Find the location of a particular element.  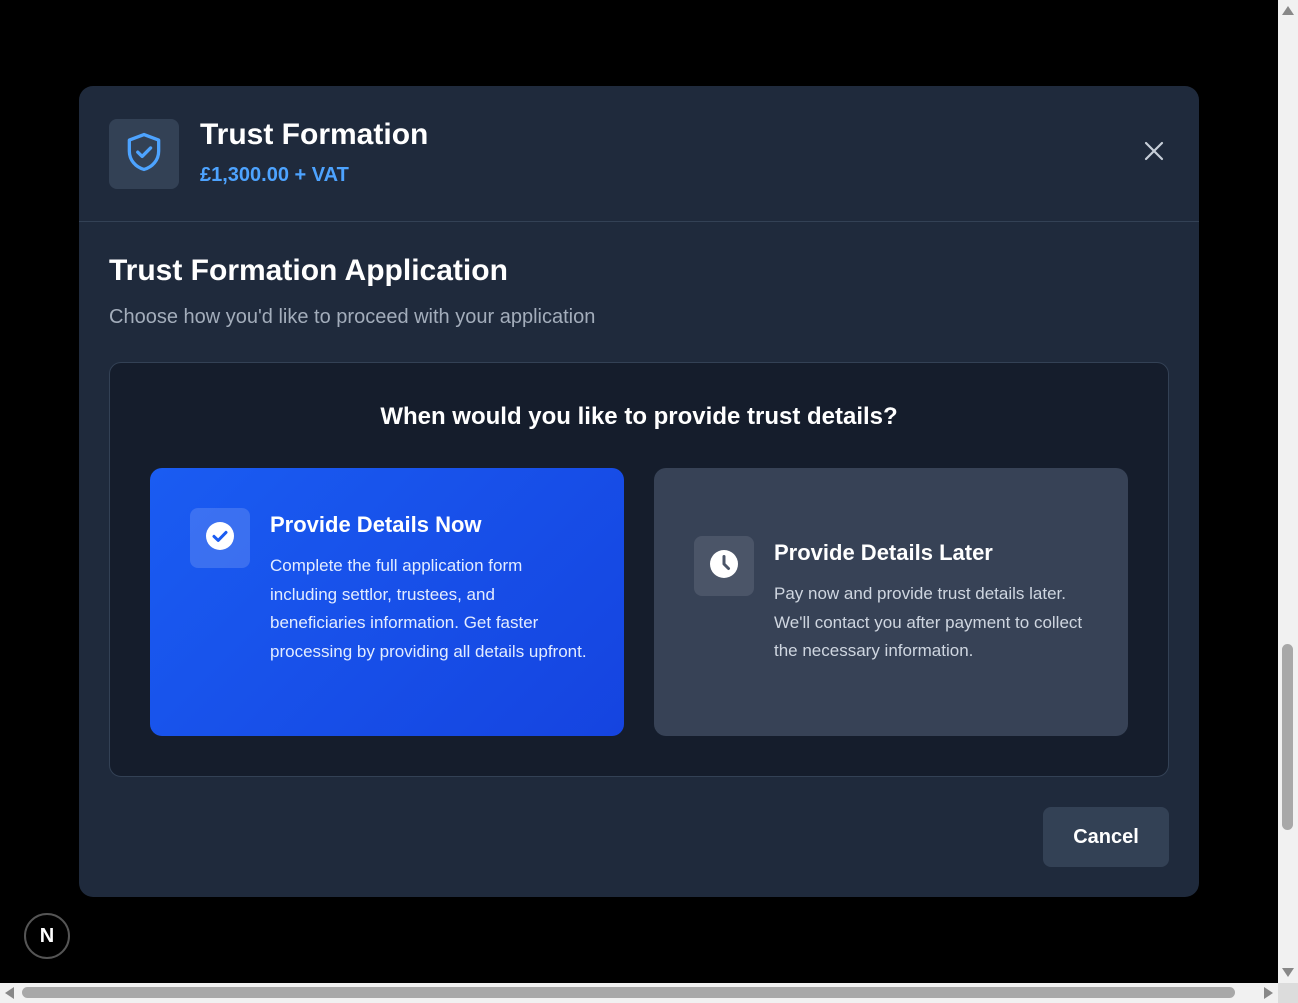

option-title: Provide Details Later is located at coordinates (883, 552).